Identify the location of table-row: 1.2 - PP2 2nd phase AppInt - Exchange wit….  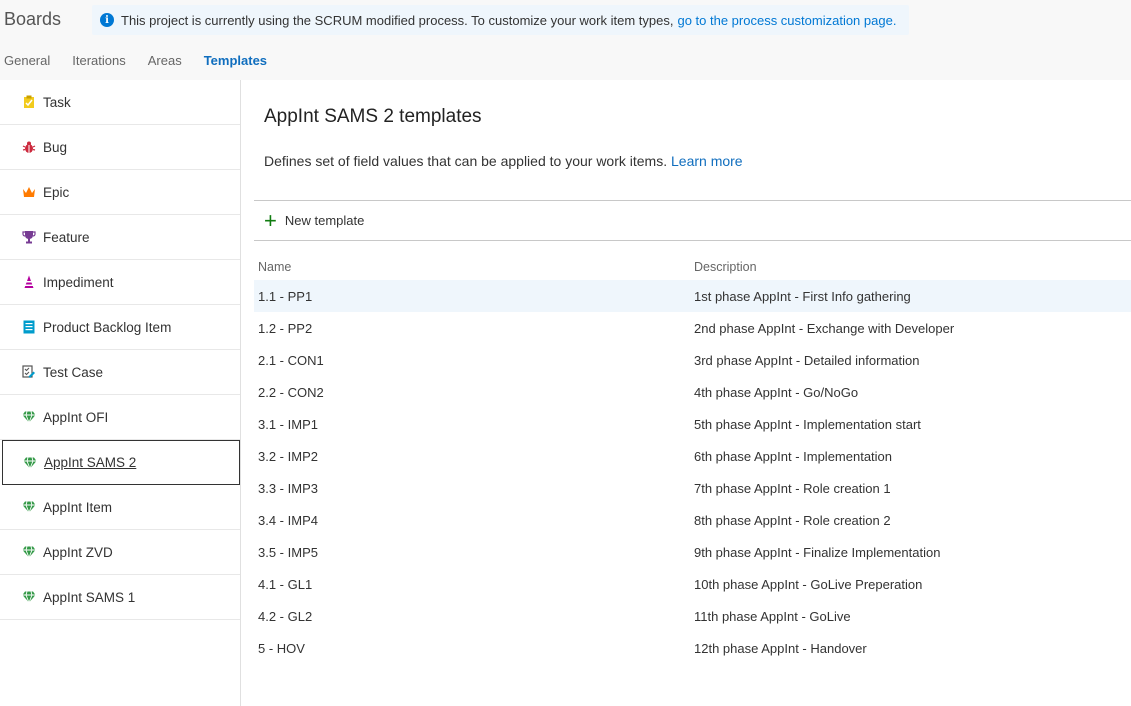
(692, 328).